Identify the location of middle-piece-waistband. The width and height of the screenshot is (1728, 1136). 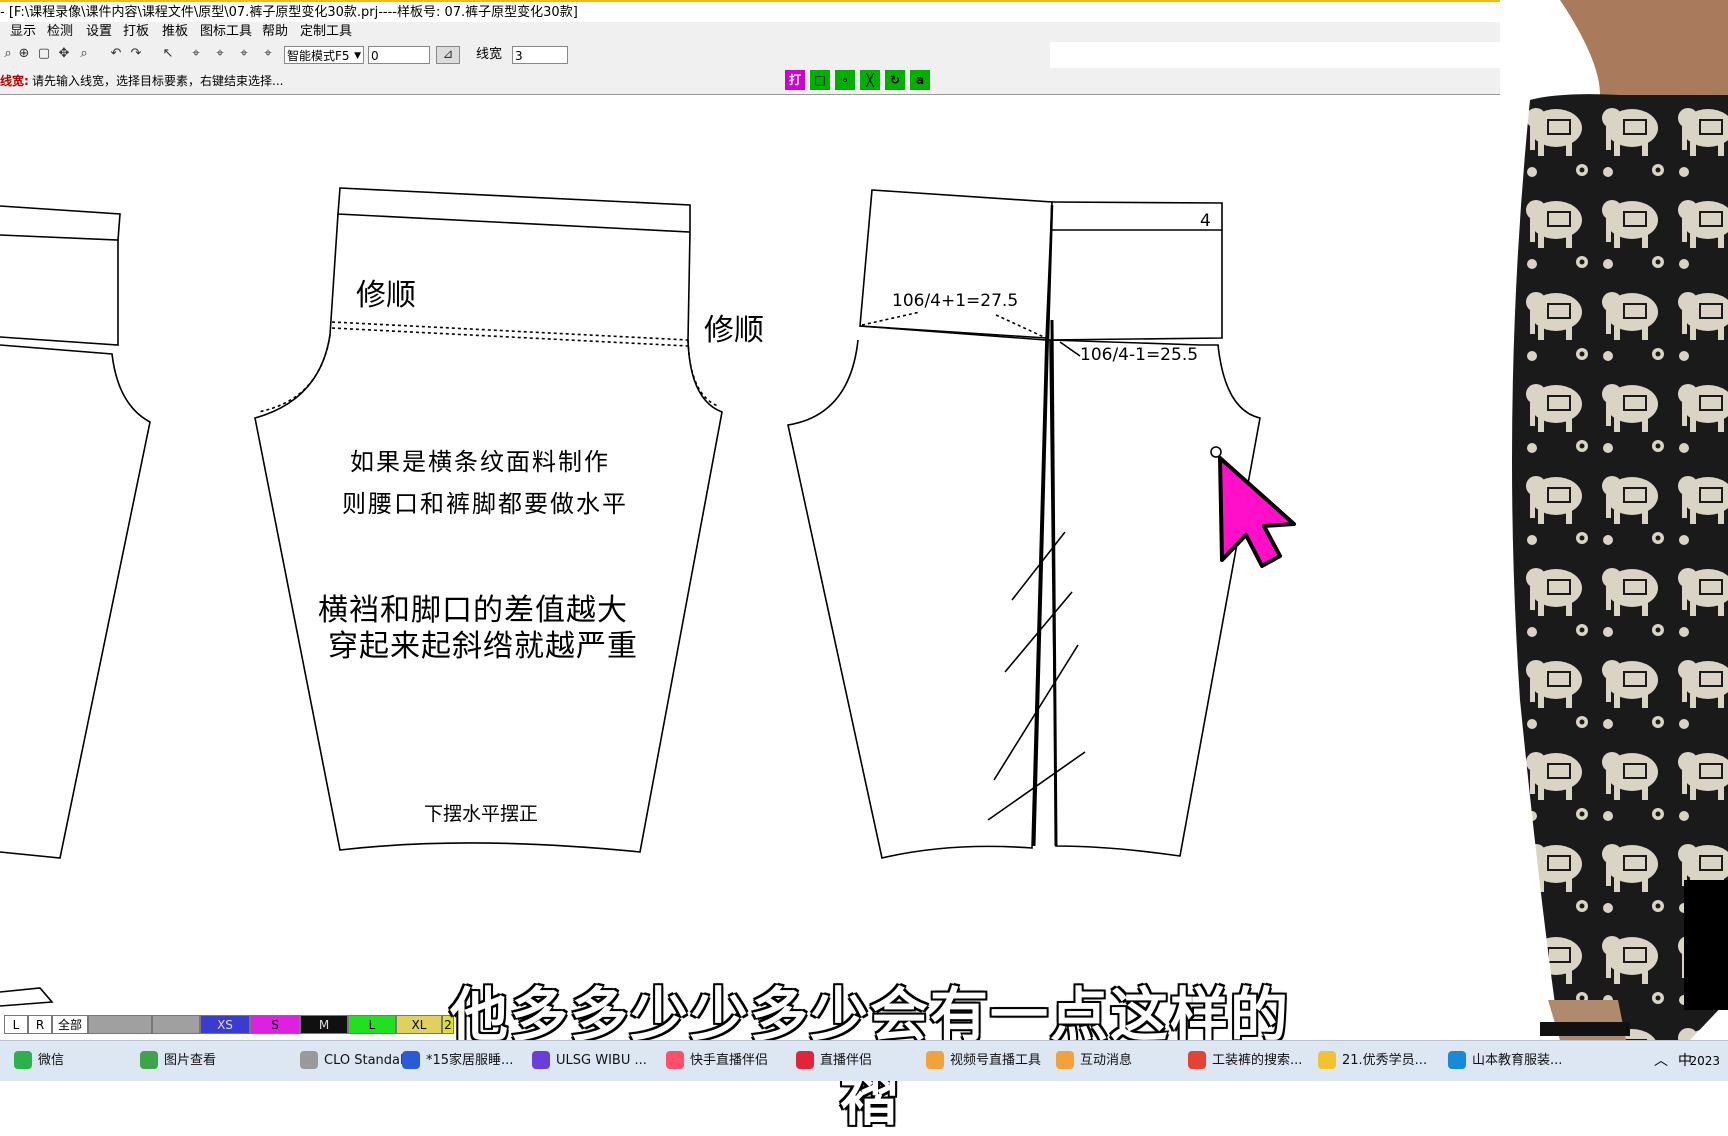
(514, 210).